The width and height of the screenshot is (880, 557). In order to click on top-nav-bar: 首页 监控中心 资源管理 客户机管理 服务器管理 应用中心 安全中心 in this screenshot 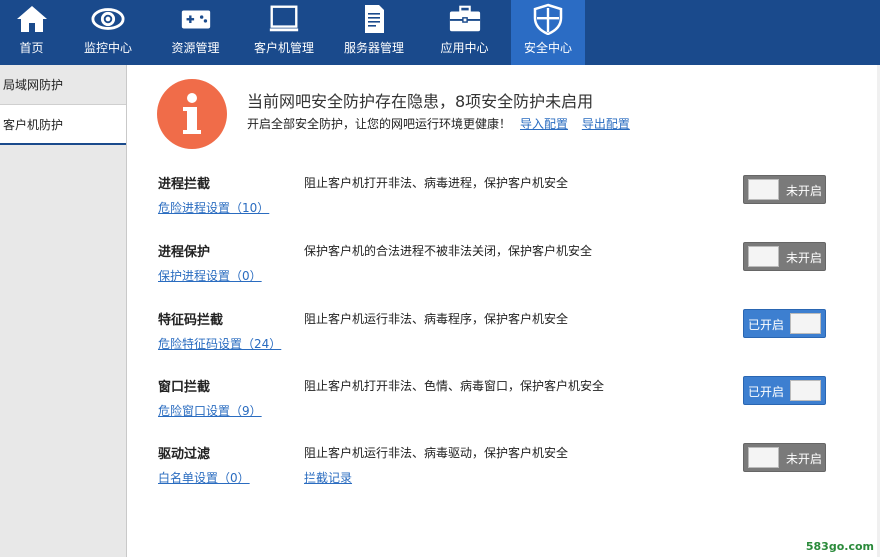, I will do `click(440, 32)`.